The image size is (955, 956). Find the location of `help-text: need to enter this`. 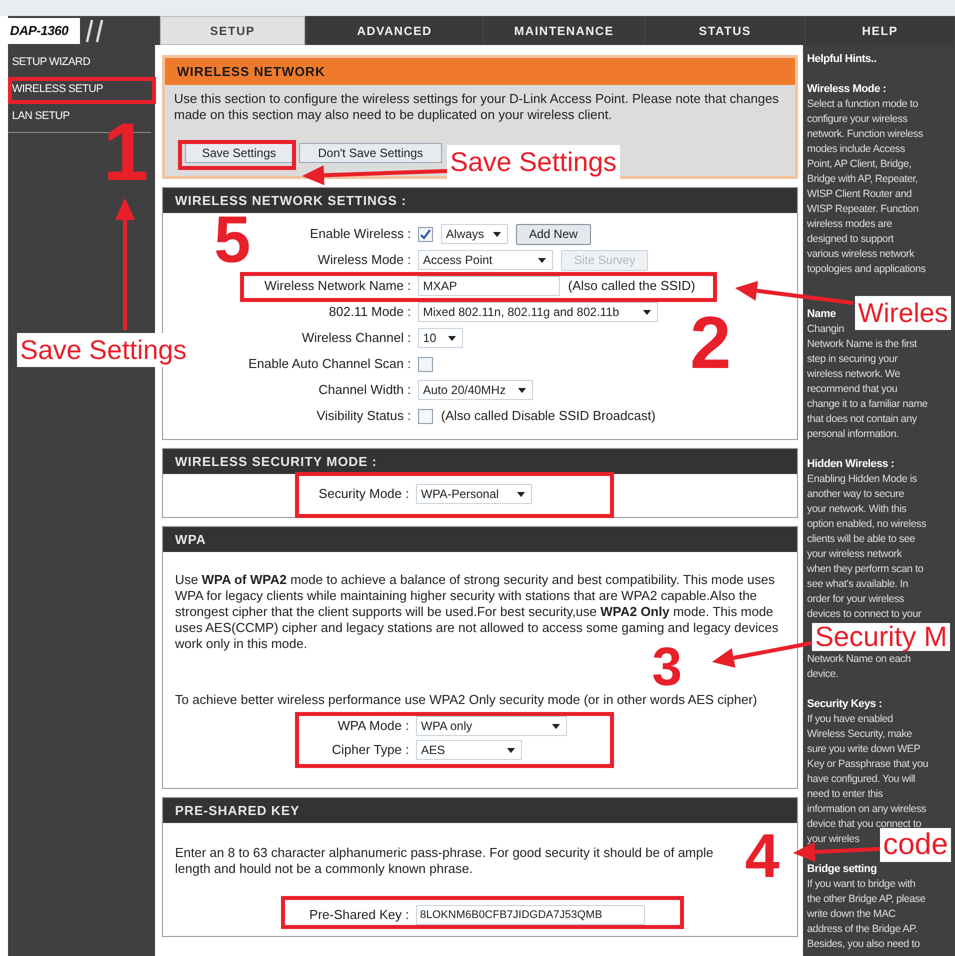

help-text: need to enter this is located at coordinates (845, 794).